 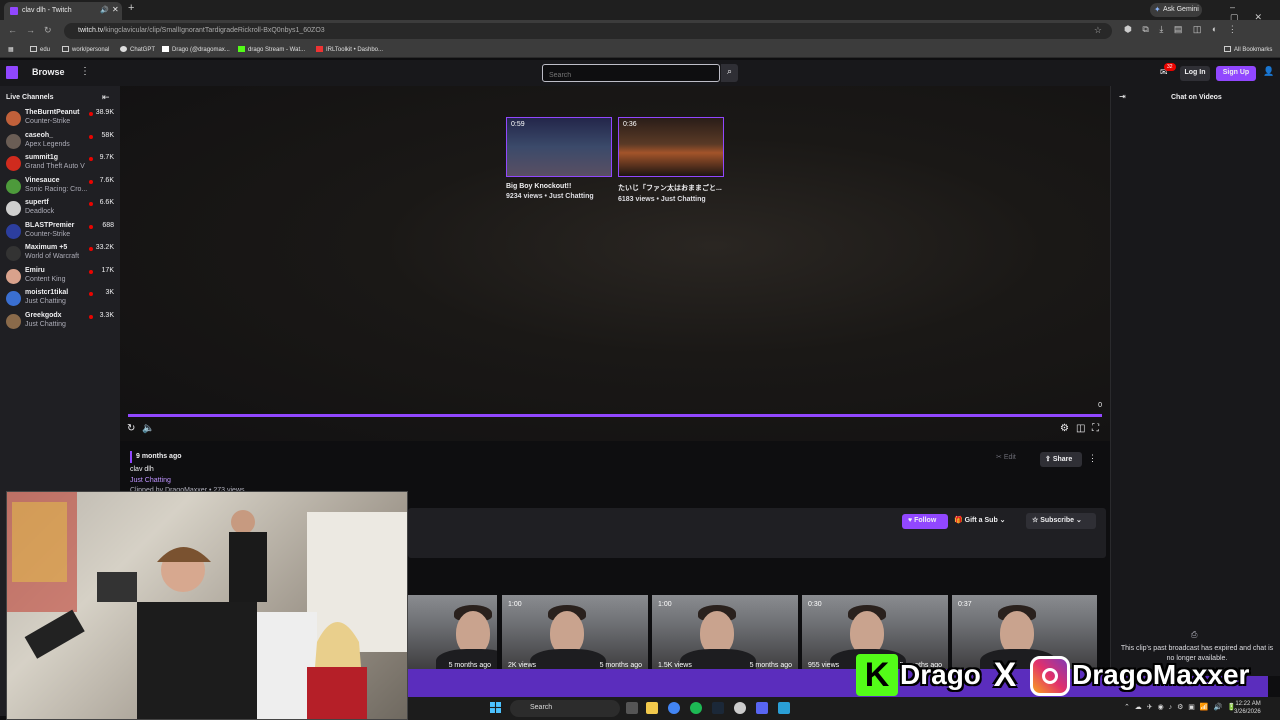 What do you see at coordinates (725, 633) in the screenshot?
I see `video-card: 1:00 1.5K views 5 months ago` at bounding box center [725, 633].